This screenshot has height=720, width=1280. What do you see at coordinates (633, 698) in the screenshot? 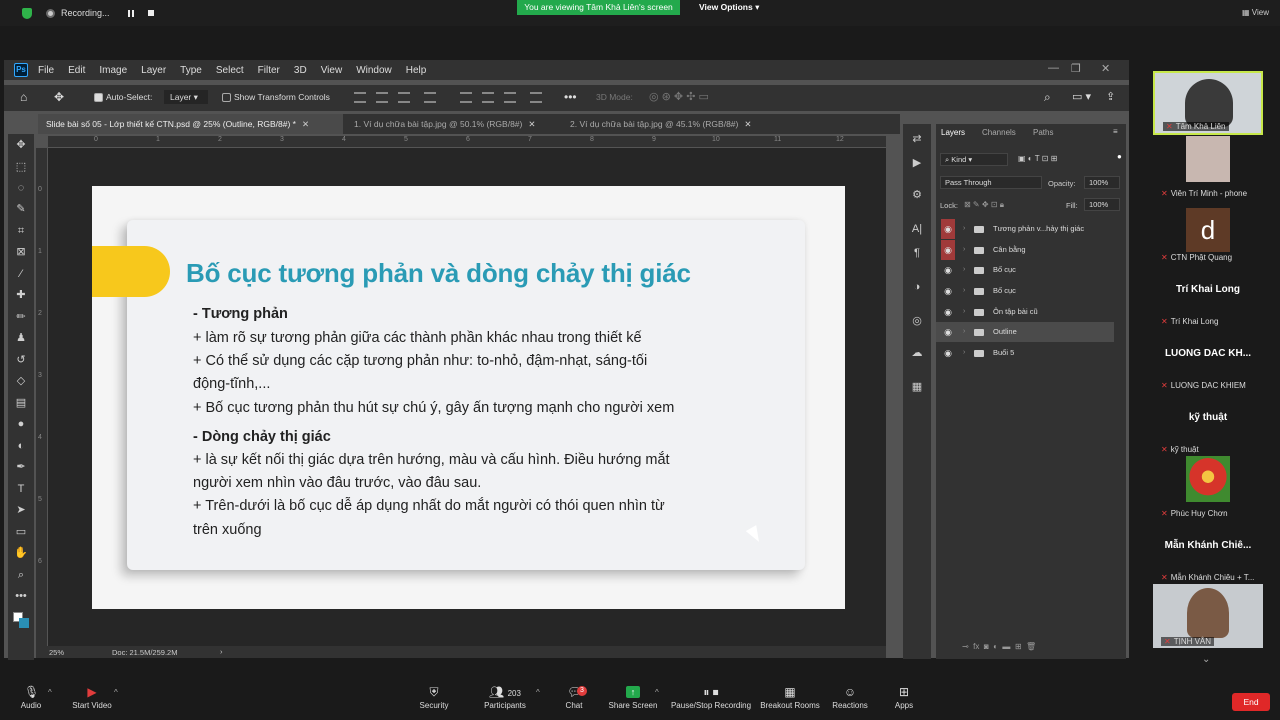
I see `share-screen-button: ↑ Share Screen` at bounding box center [633, 698].